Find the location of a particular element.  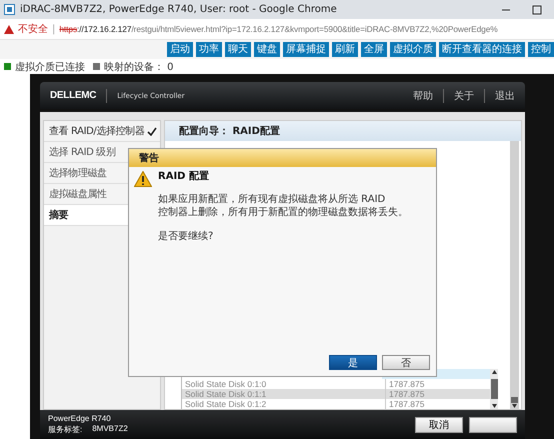

logo: DELLEMC is located at coordinates (73, 95).